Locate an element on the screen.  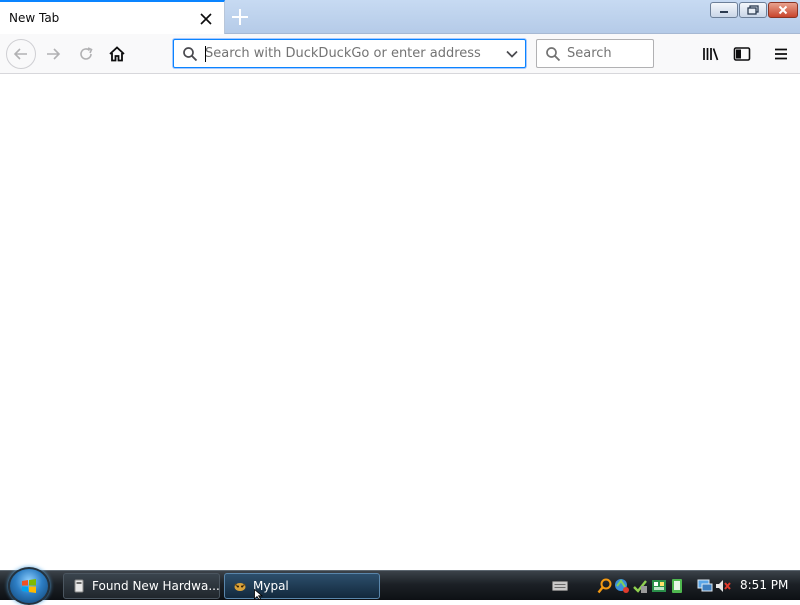
volume-muted-icon is located at coordinates (723, 586).